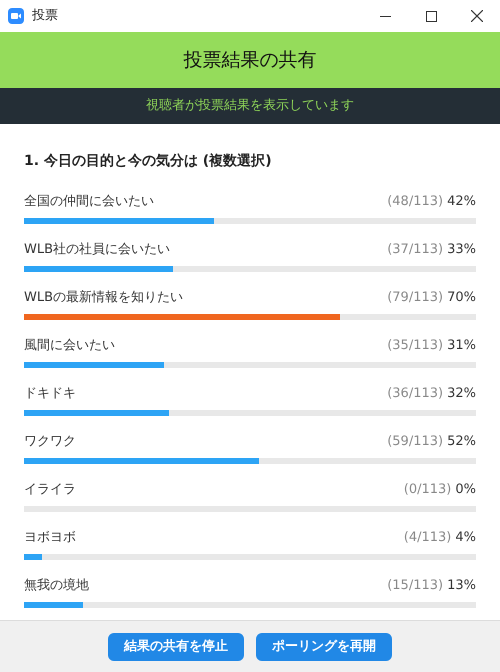 The width and height of the screenshot is (500, 672). Describe the element at coordinates (250, 60) in the screenshot. I see `header-title: 投票結果の共有` at that location.